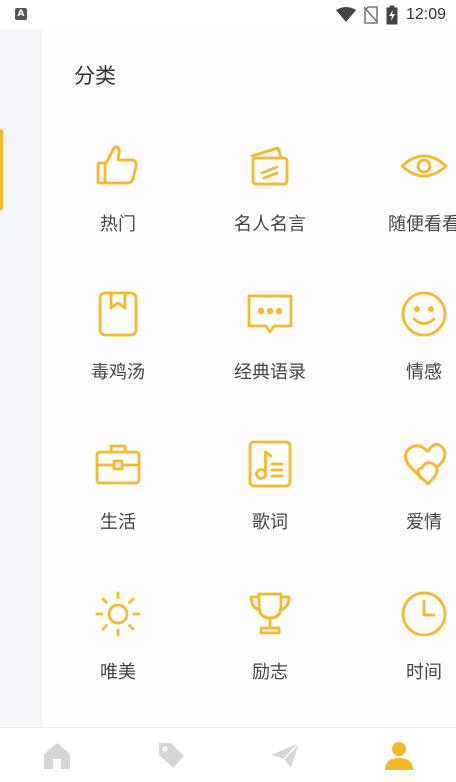 The height and width of the screenshot is (782, 456). What do you see at coordinates (270, 372) in the screenshot?
I see `category-label: 经典语录` at bounding box center [270, 372].